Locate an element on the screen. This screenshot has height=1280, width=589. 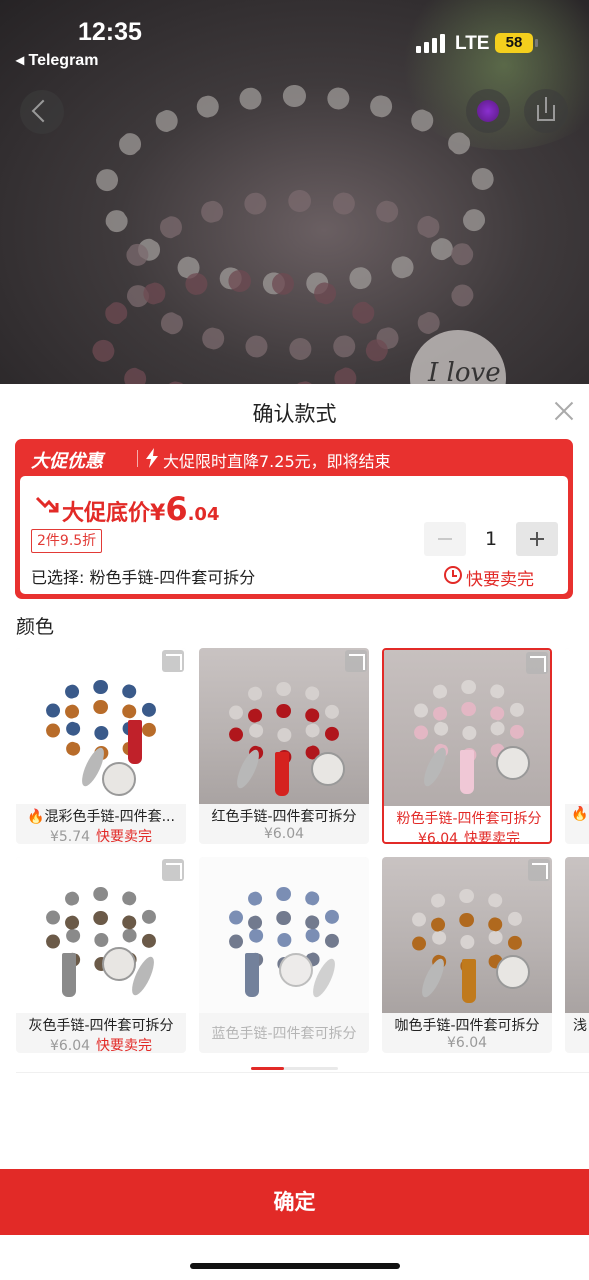
network-type: LTE is located at coordinates (472, 43).